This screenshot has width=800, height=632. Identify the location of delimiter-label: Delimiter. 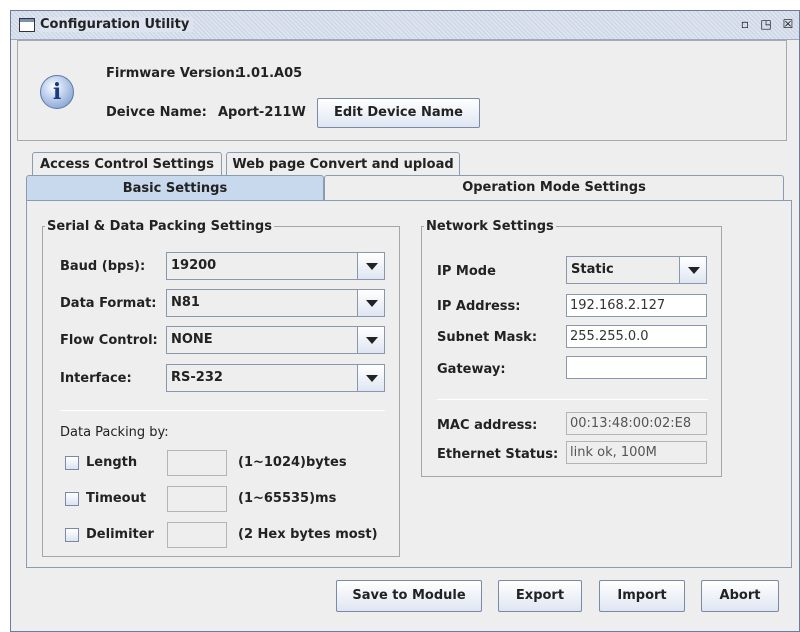
(120, 534).